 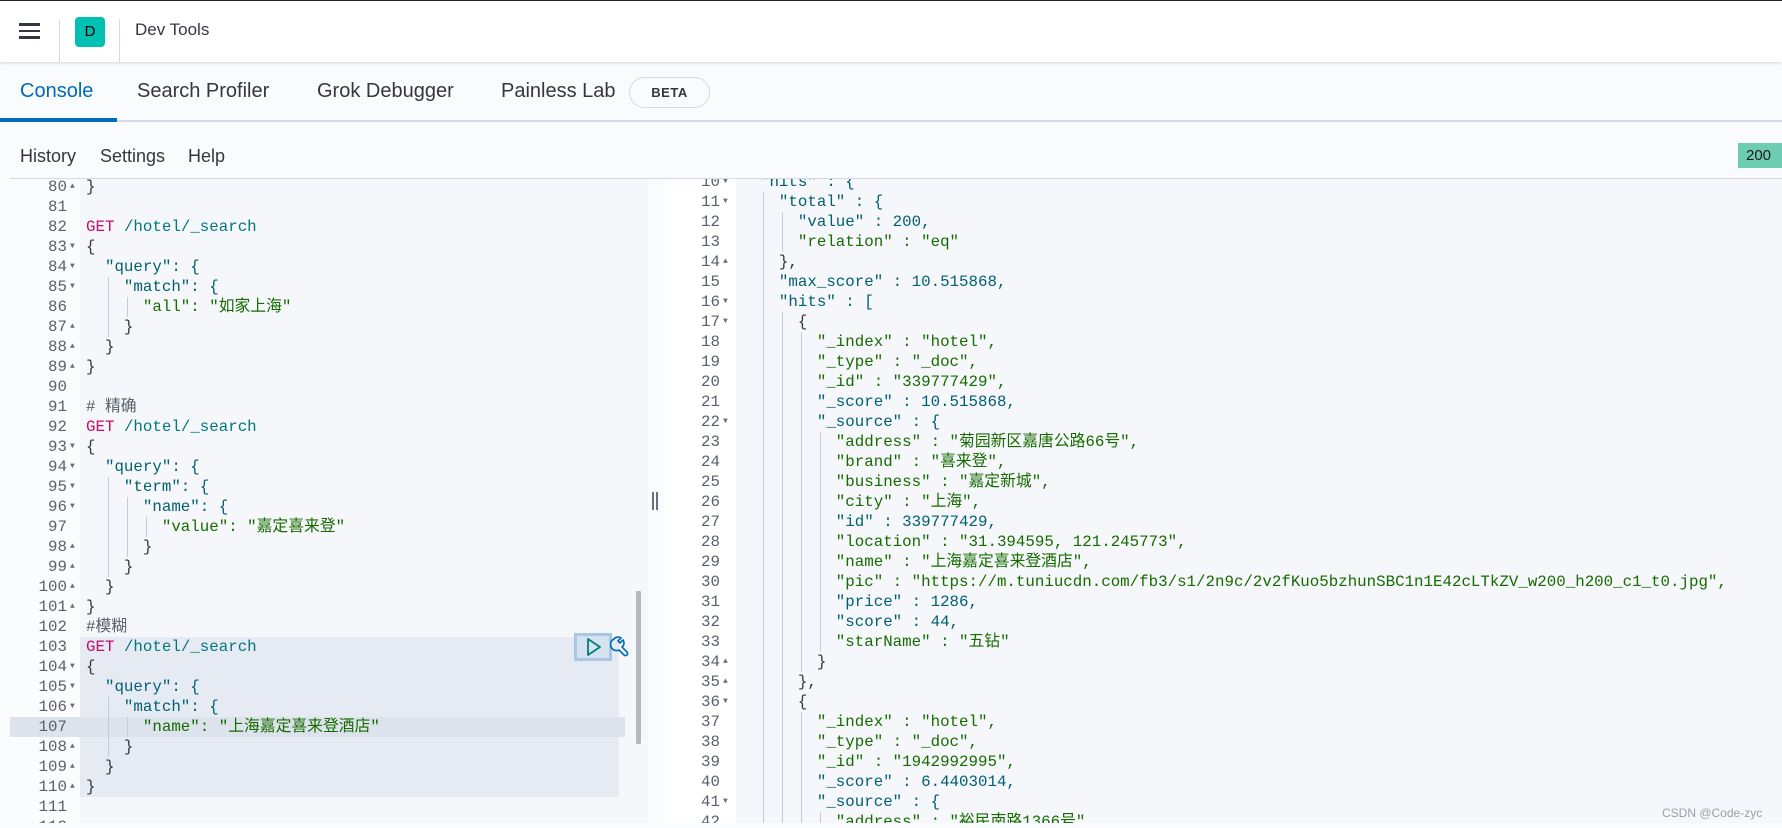 I want to click on code-line: 26 "city" : "上海",, so click(x=1215, y=502).